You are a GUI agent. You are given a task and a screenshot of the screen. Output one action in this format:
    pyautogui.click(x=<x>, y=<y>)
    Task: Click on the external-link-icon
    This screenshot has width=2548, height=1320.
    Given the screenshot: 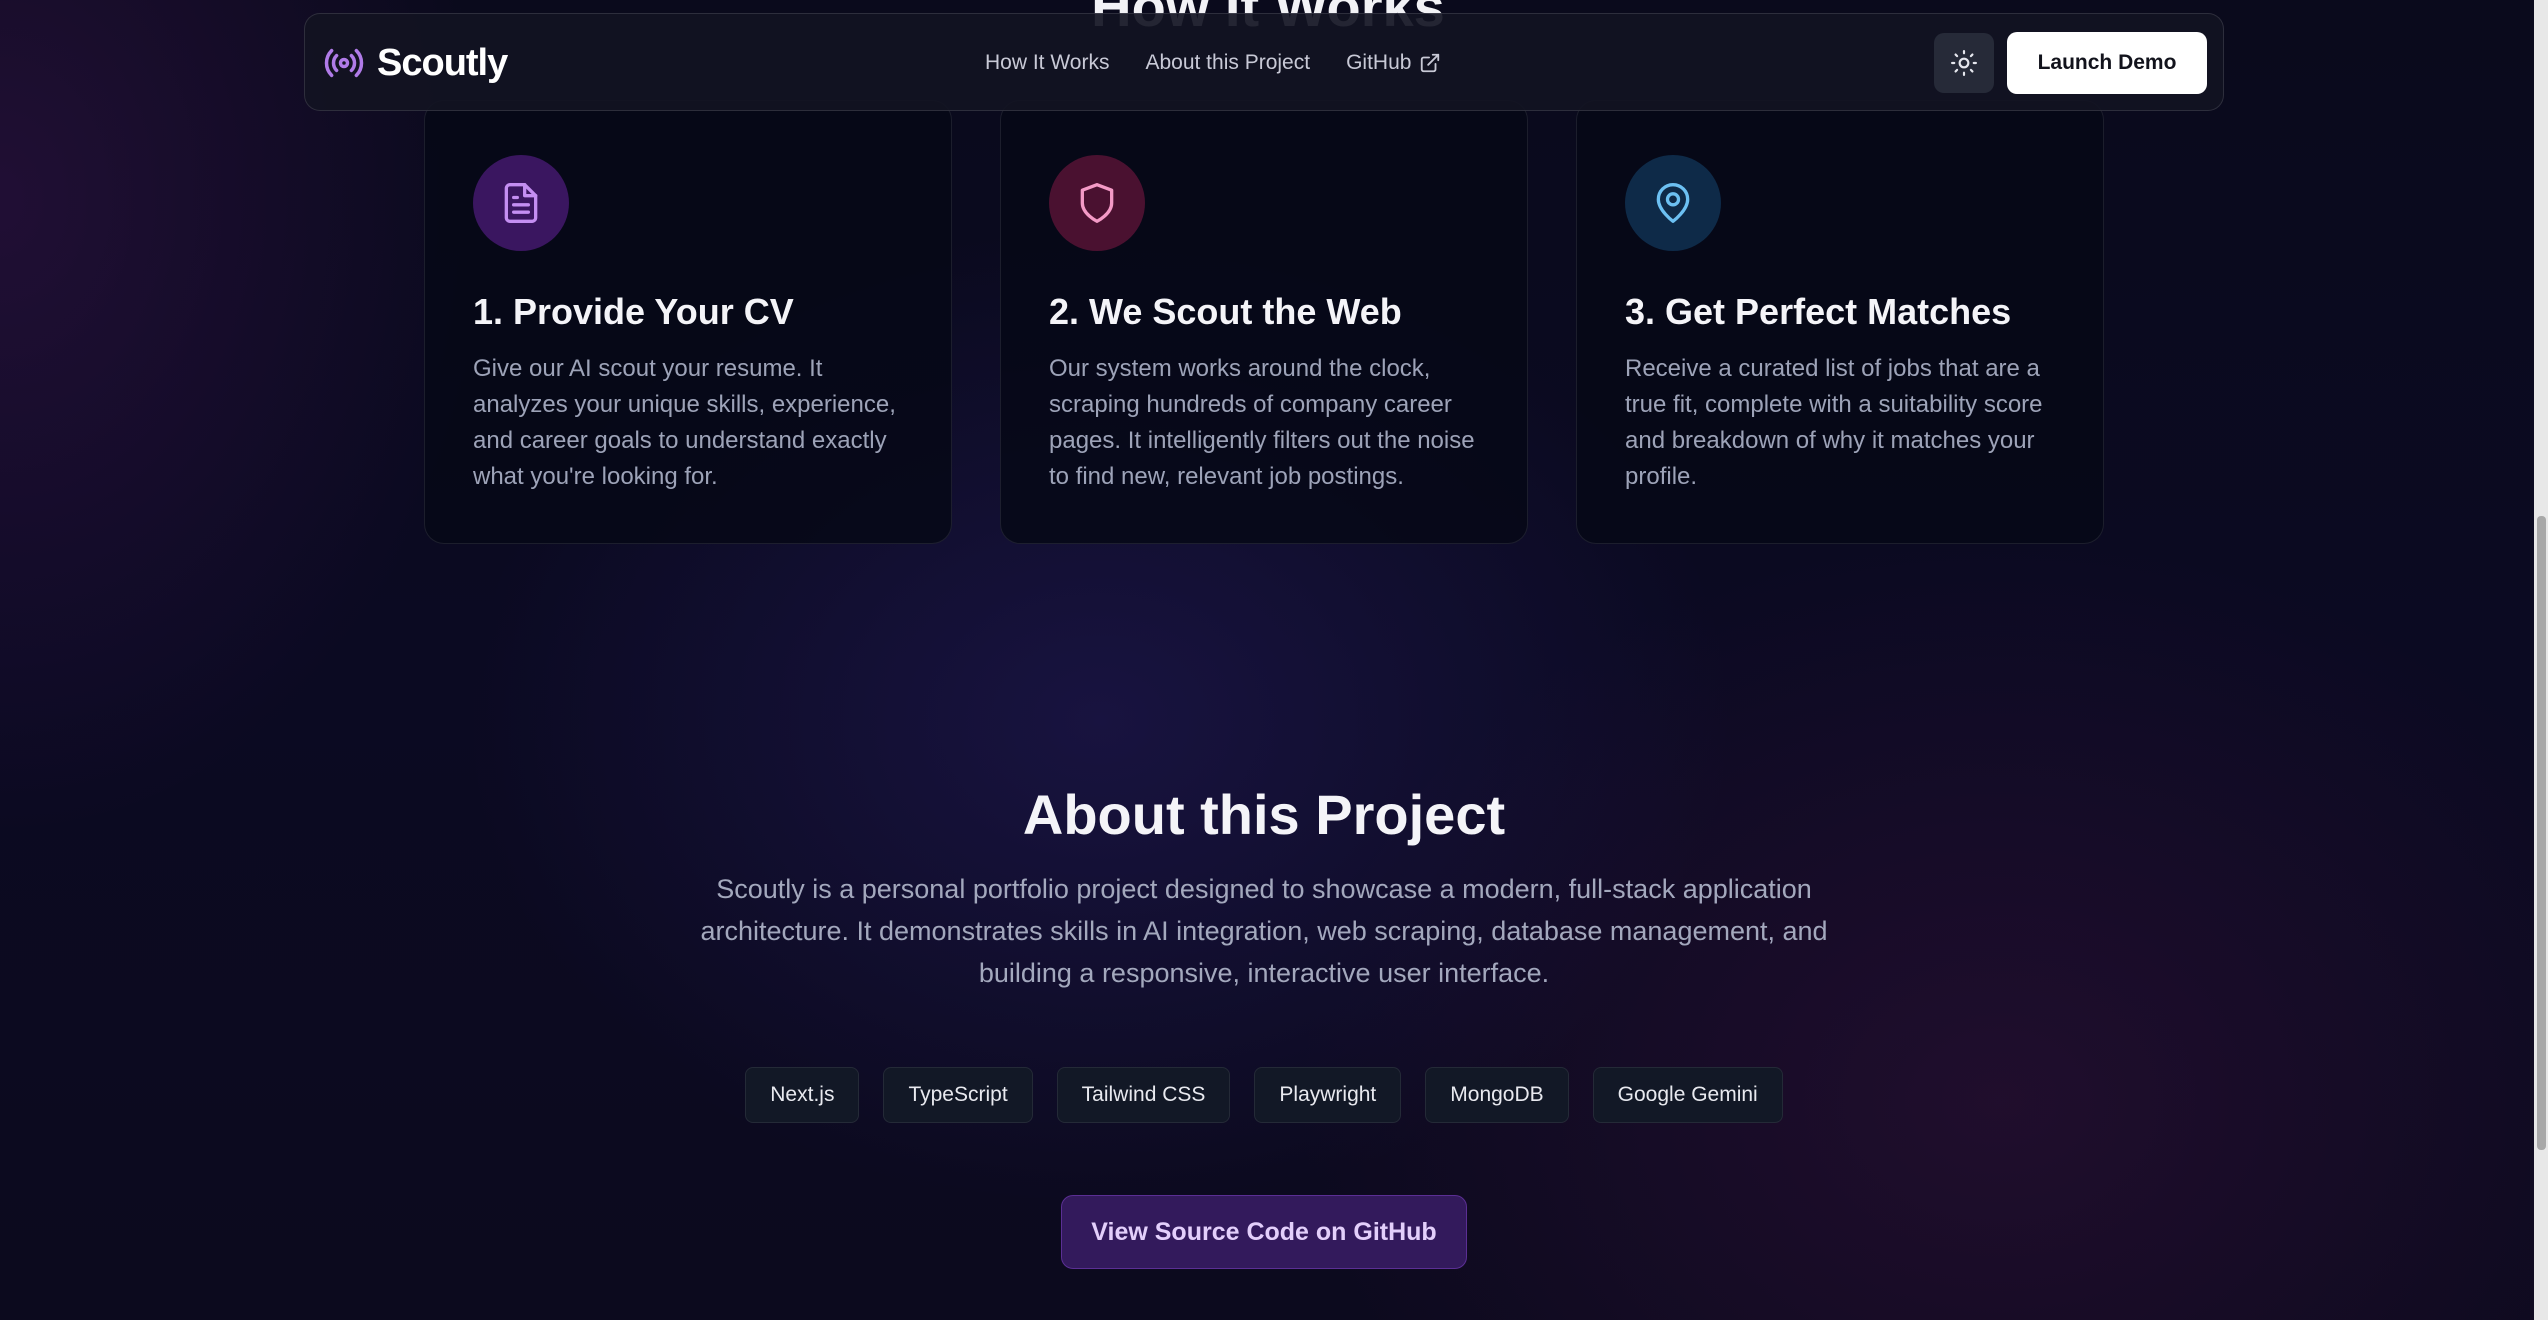 What is the action you would take?
    pyautogui.click(x=1430, y=63)
    